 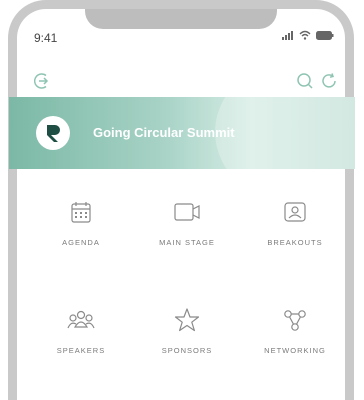 I want to click on signal-icon, so click(x=288, y=35).